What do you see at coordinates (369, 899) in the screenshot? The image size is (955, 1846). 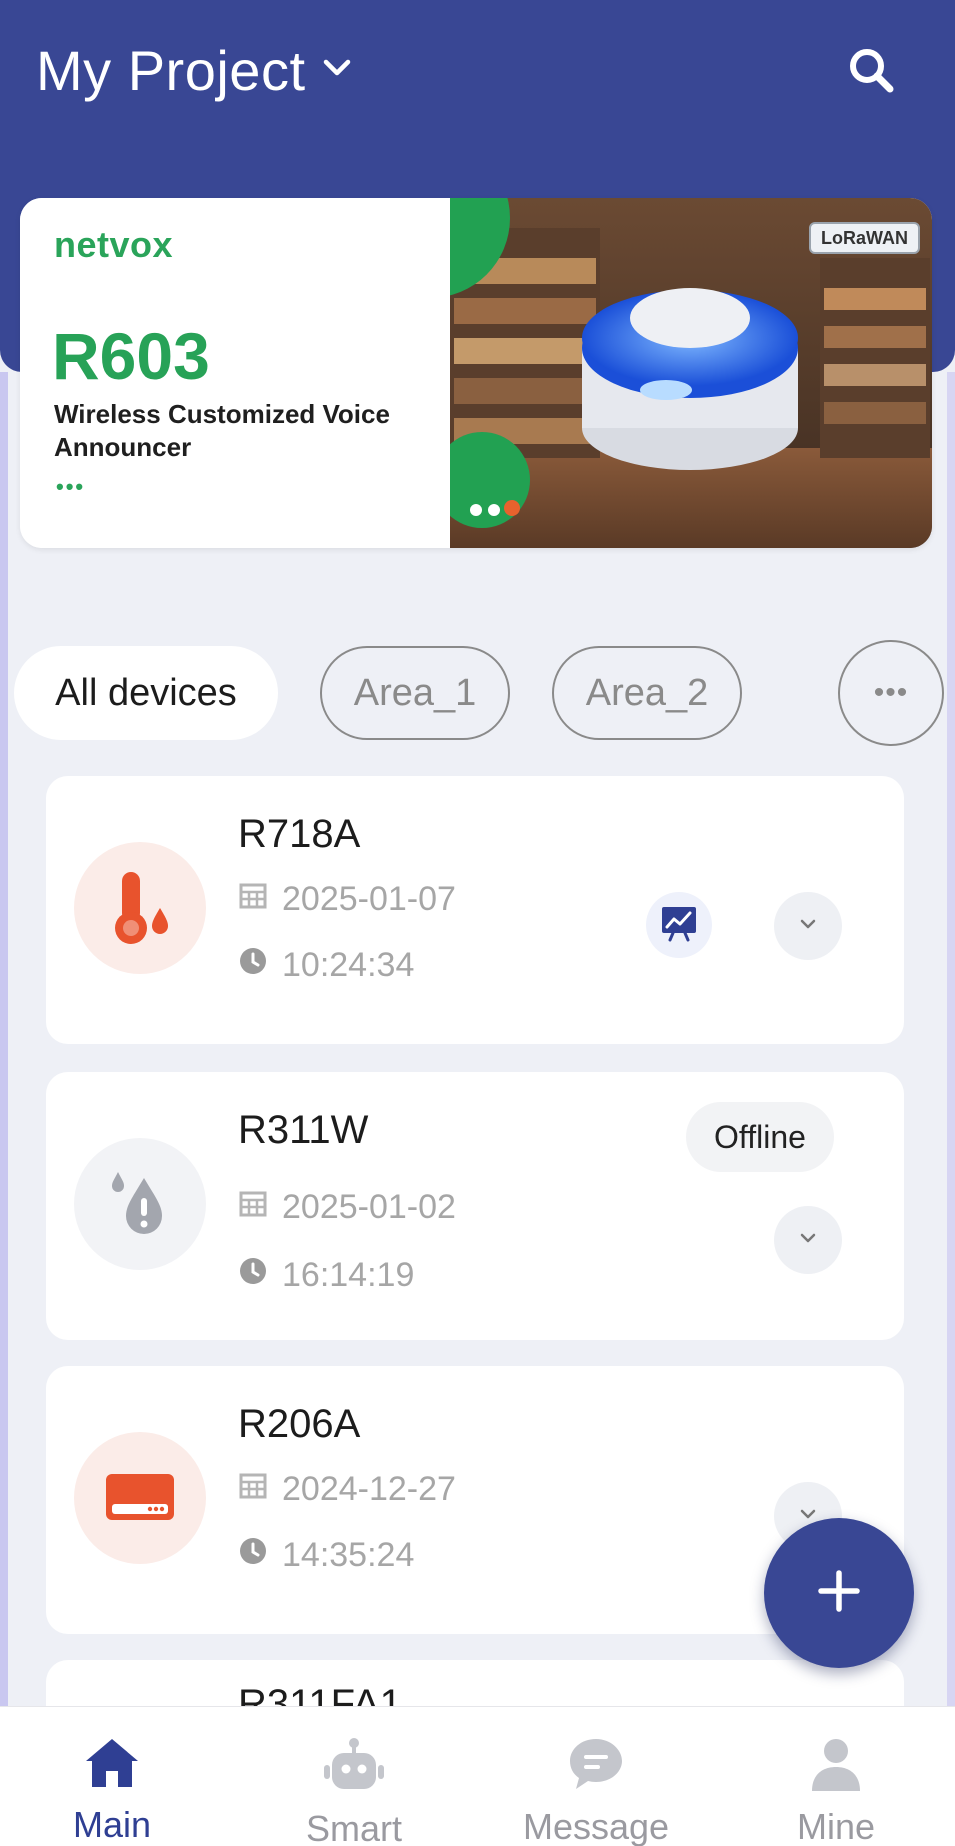 I see `device-date: 2025-01-07` at bounding box center [369, 899].